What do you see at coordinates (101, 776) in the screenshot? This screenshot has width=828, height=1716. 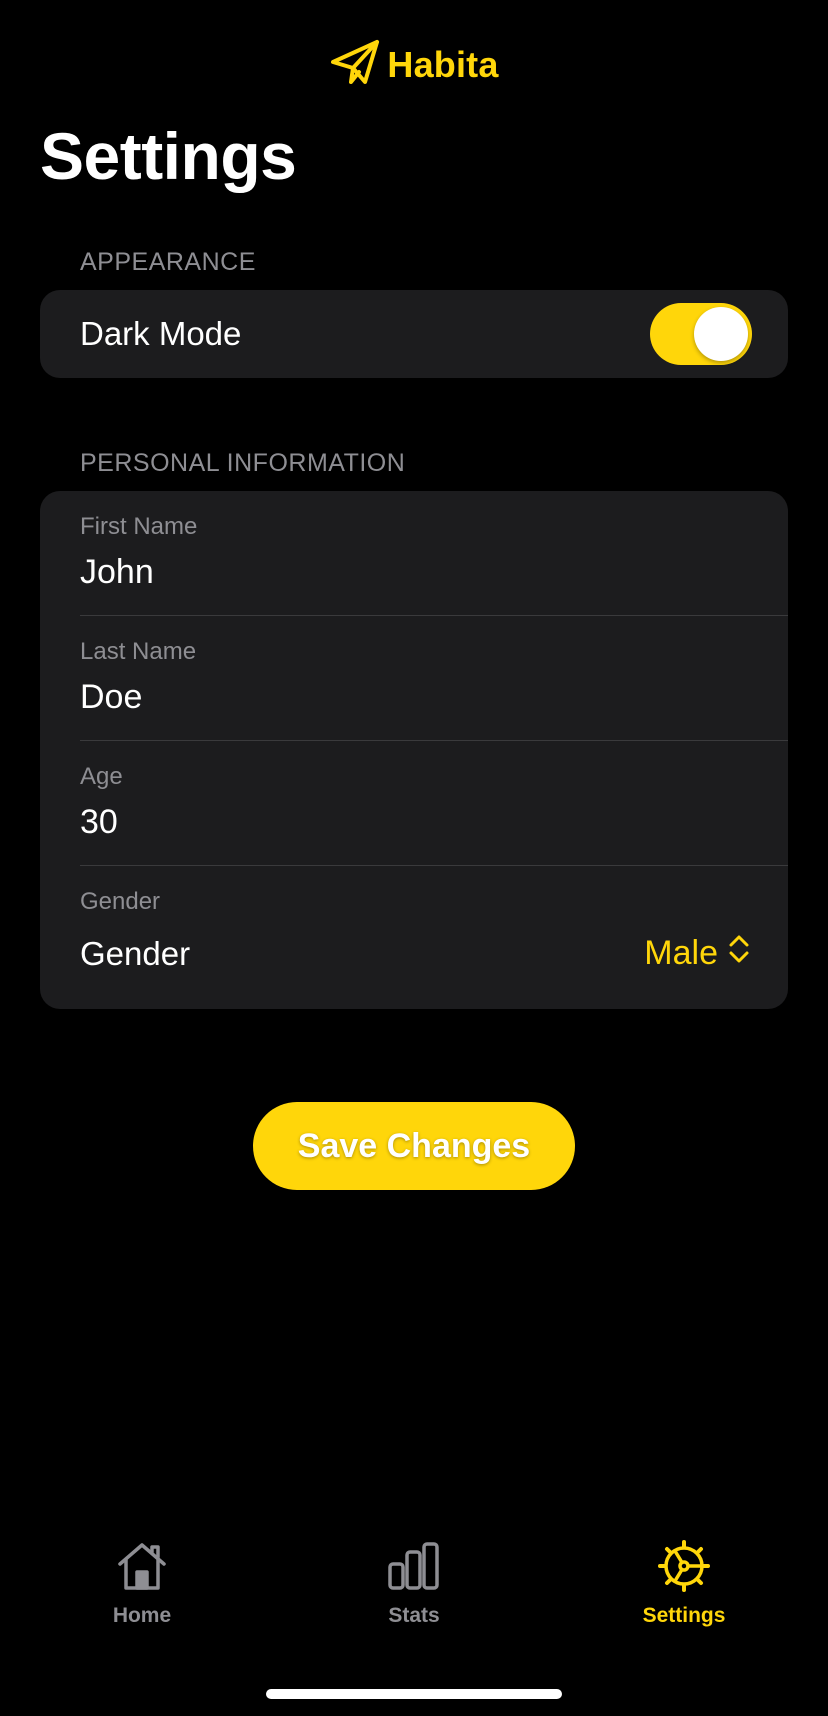 I see `age-label: Age` at bounding box center [101, 776].